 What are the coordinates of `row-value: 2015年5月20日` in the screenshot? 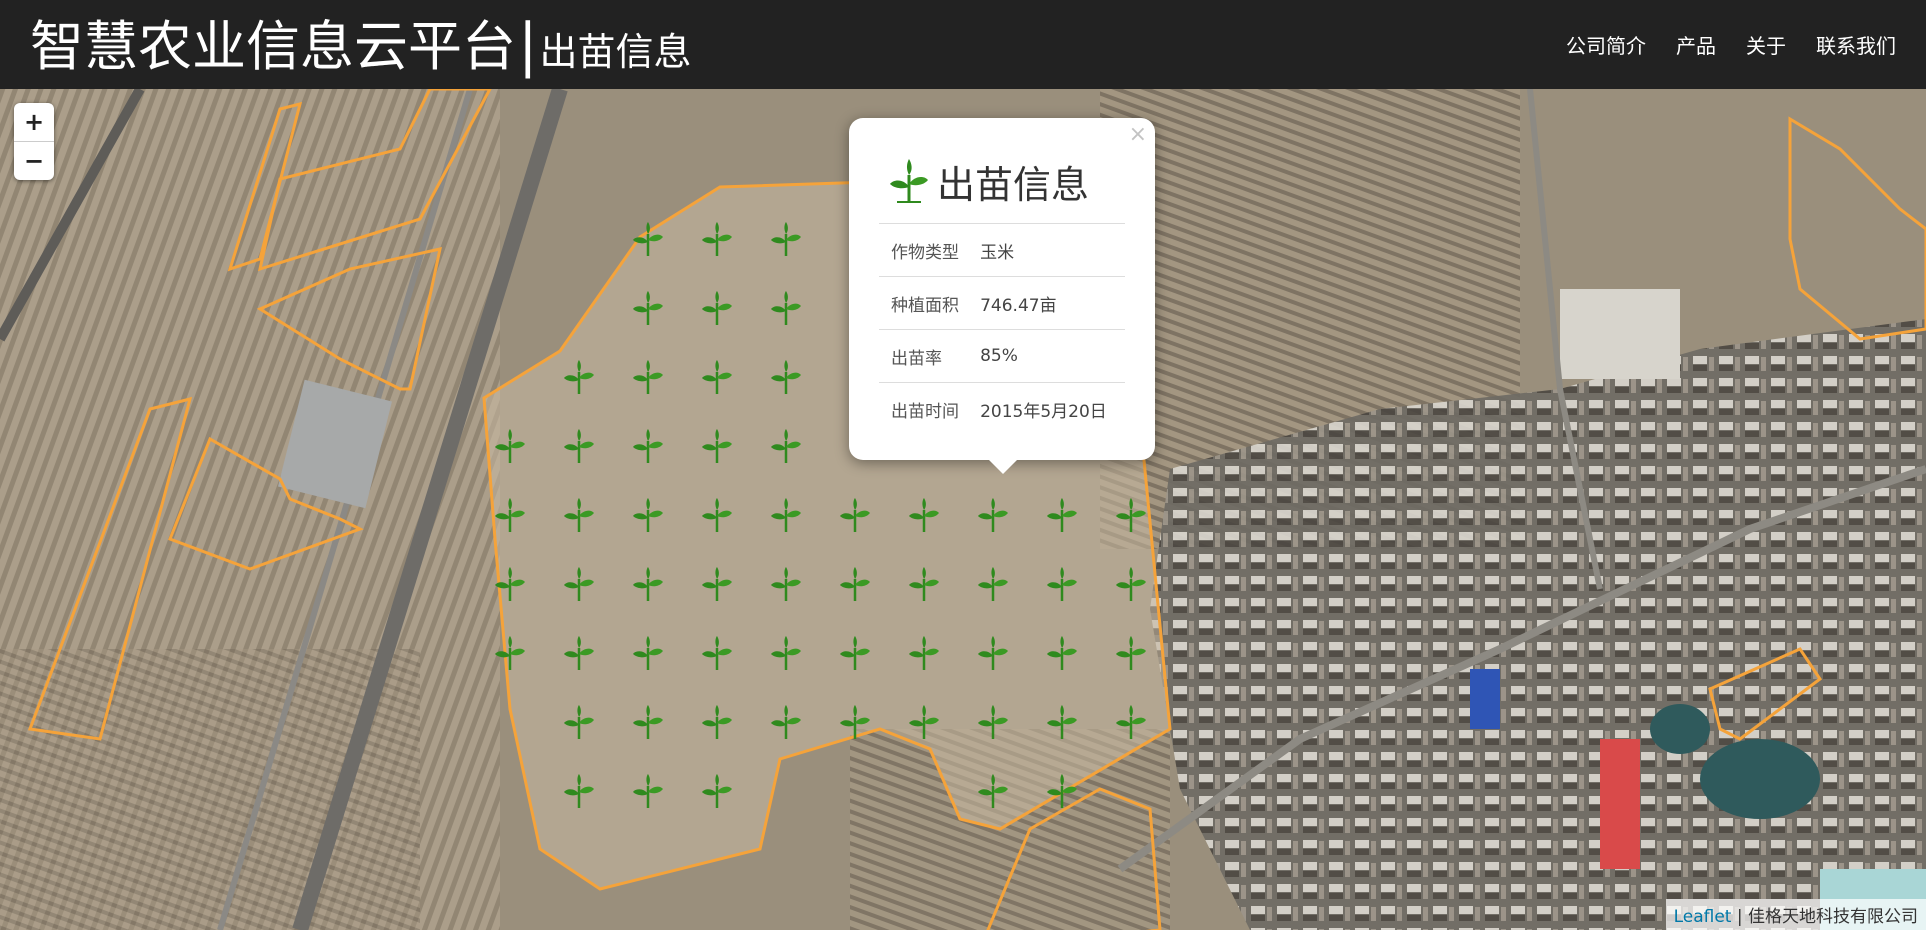 It's located at (1047, 408).